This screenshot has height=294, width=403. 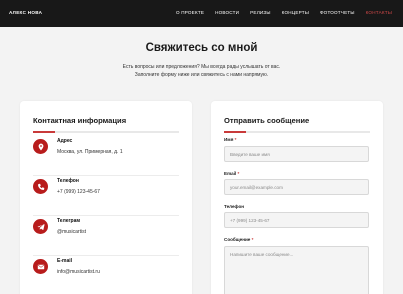 What do you see at coordinates (230, 139) in the screenshot?
I see `name-field-label: Имя *` at bounding box center [230, 139].